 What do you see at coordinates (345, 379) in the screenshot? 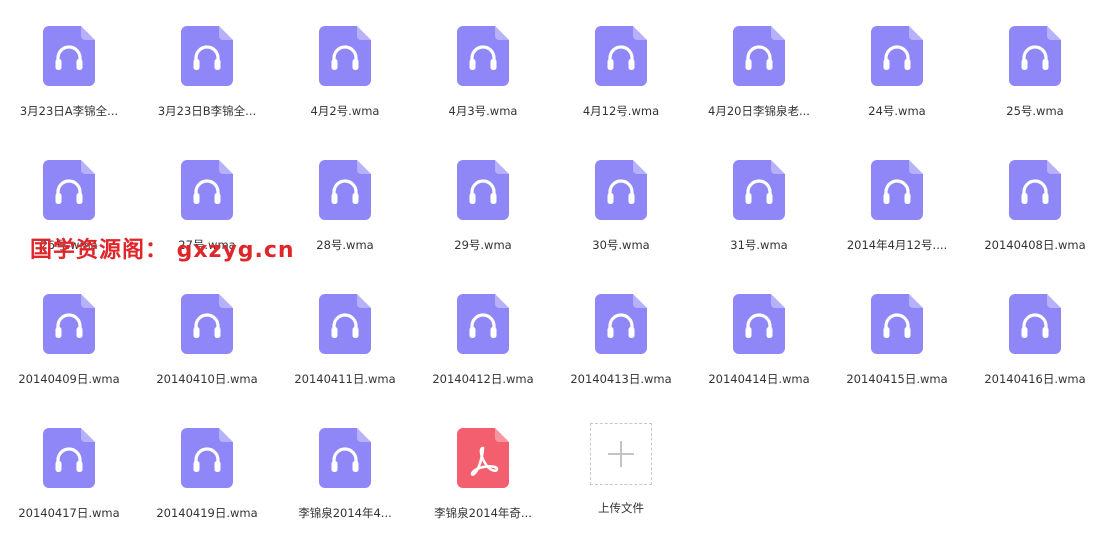
I see `file-name: 20140411日.wma` at bounding box center [345, 379].